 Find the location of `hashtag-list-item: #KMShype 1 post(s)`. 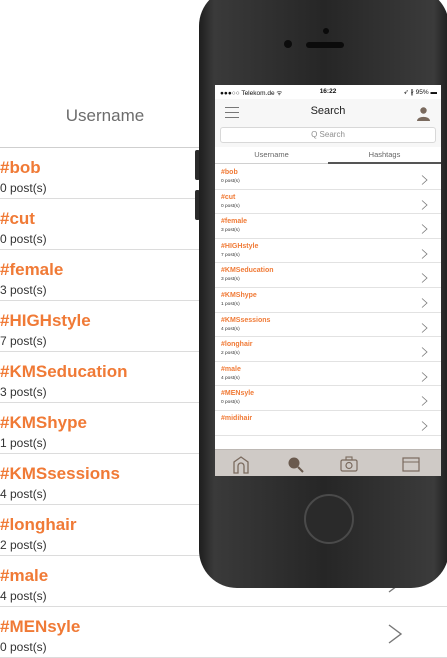

hashtag-list-item: #KMShype 1 post(s) is located at coordinates (328, 300).